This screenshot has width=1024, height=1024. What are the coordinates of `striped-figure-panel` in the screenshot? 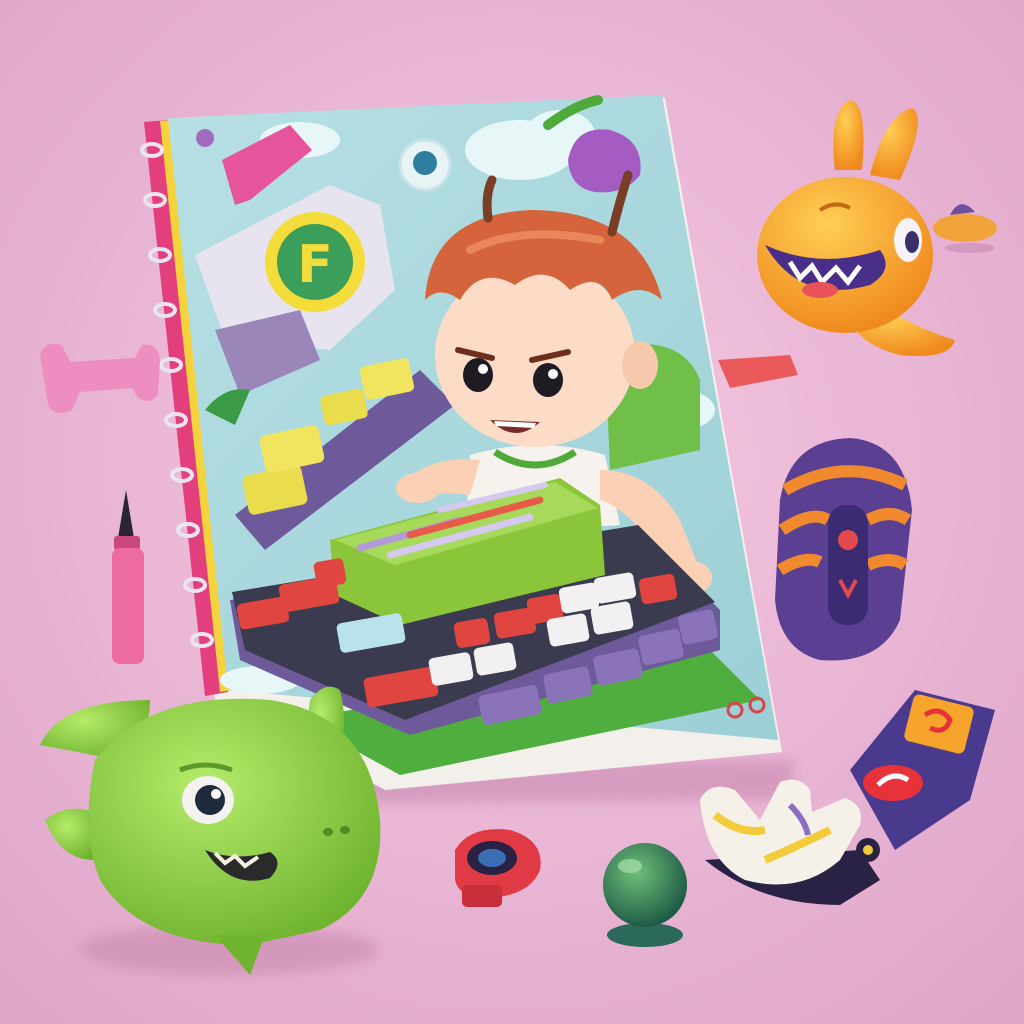 It's located at (848, 565).